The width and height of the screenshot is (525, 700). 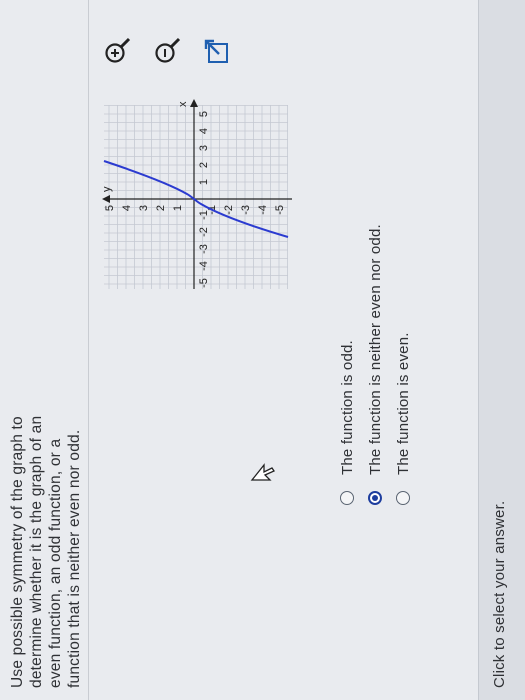 I want to click on x-axis-label: x, so click(x=183, y=104).